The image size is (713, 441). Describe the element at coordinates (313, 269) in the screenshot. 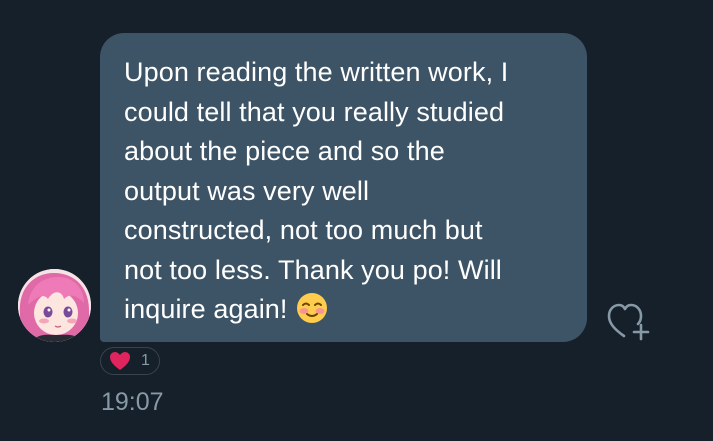

I see `message-line: not too less. Thank you po! Will` at that location.